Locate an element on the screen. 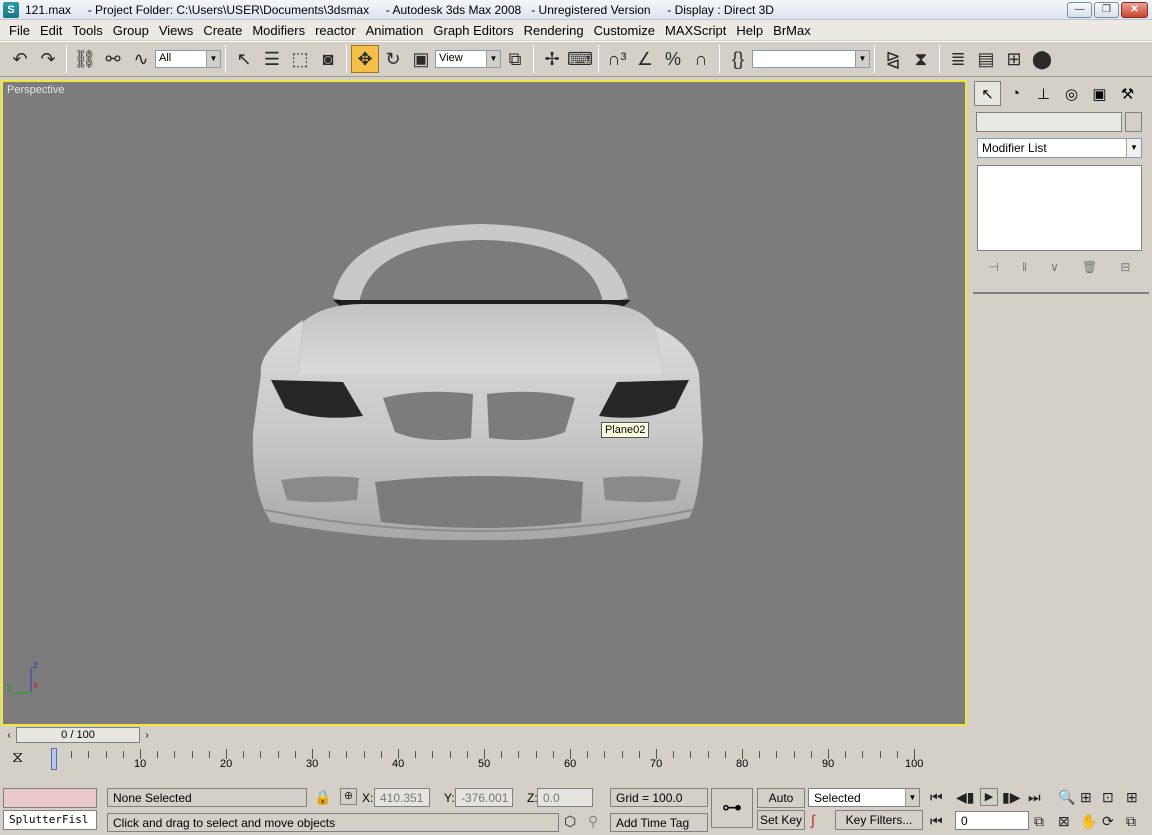  z-coordinate-field: 0.0 is located at coordinates (565, 797).